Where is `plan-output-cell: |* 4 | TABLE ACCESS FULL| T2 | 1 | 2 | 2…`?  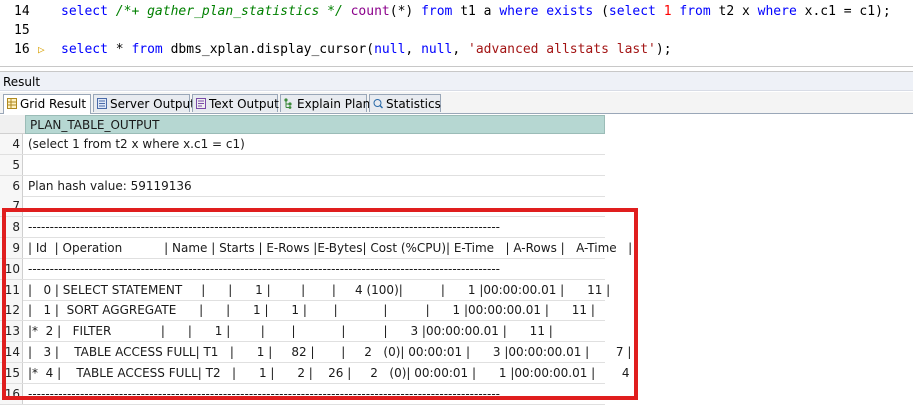
plan-output-cell: |* 4 | TABLE ACCESS FULL| T2 | 1 | 2 | 2… is located at coordinates (332, 373).